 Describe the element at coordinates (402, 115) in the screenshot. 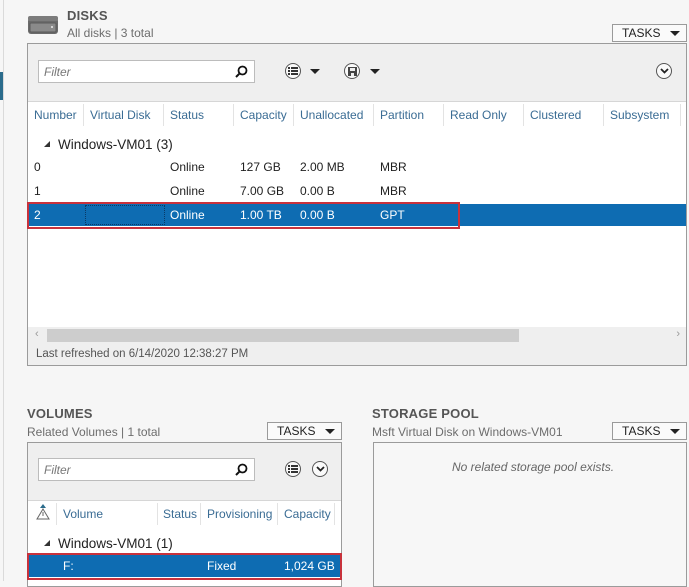

I see `column-header-partition: Partition` at that location.